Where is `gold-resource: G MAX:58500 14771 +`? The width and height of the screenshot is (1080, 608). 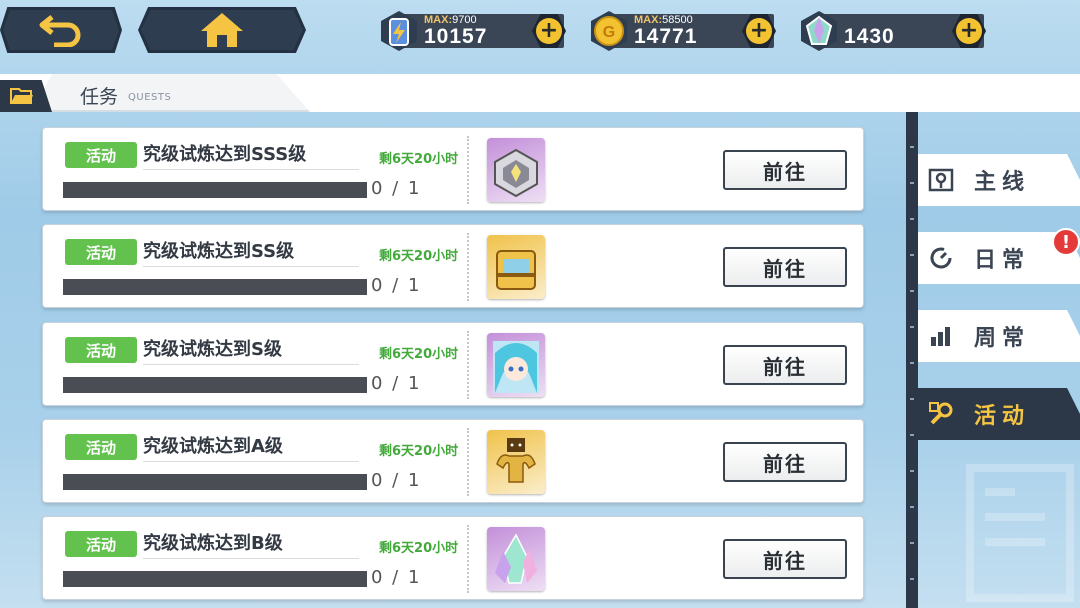 gold-resource: G MAX:58500 14771 + is located at coordinates (683, 31).